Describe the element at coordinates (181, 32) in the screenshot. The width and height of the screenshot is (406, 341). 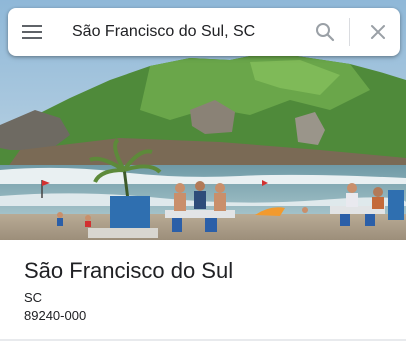
I see `search-input: São Francisco do Sul, SC` at that location.